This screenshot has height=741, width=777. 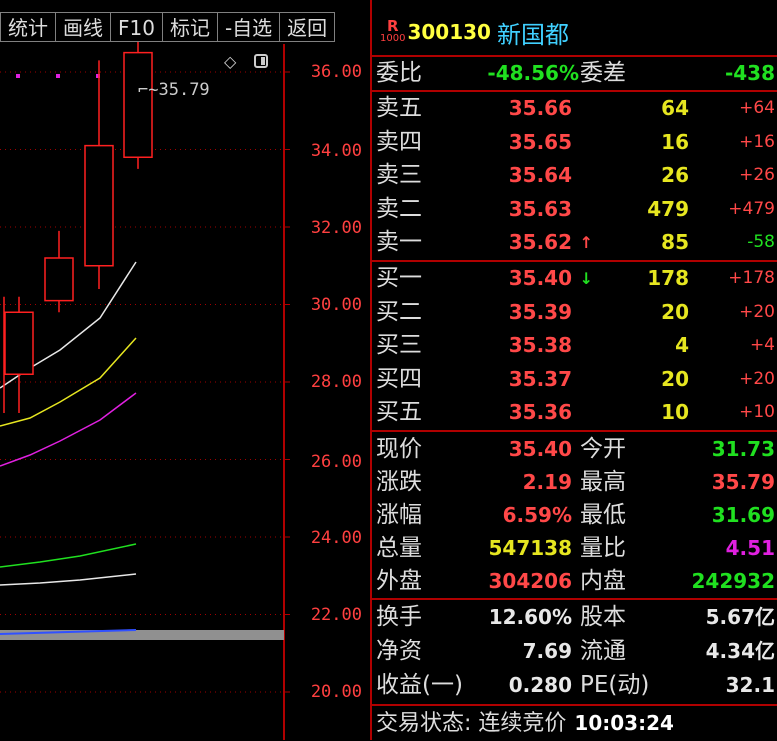 I want to click on price-axis-label: 26.00, so click(x=336, y=462).